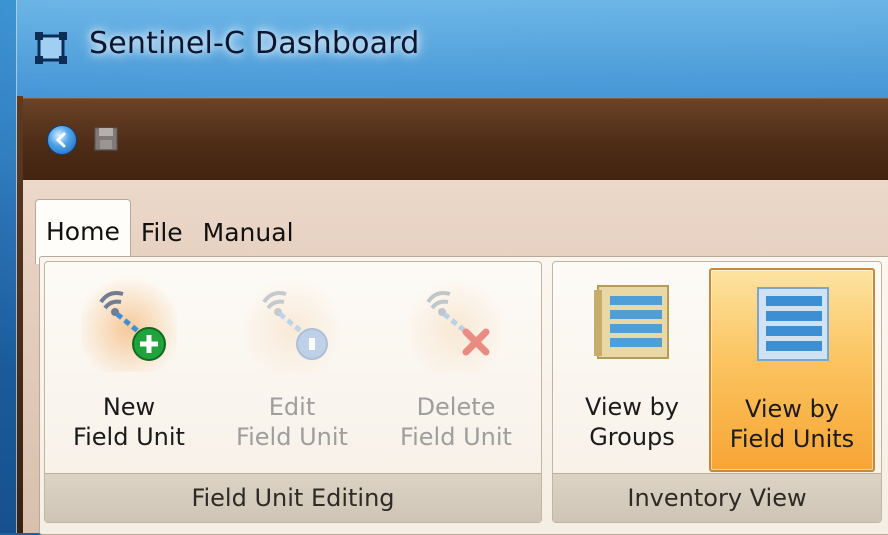 This screenshot has height=535, width=888. I want to click on new-button-line2: Field Unit, so click(129, 437).